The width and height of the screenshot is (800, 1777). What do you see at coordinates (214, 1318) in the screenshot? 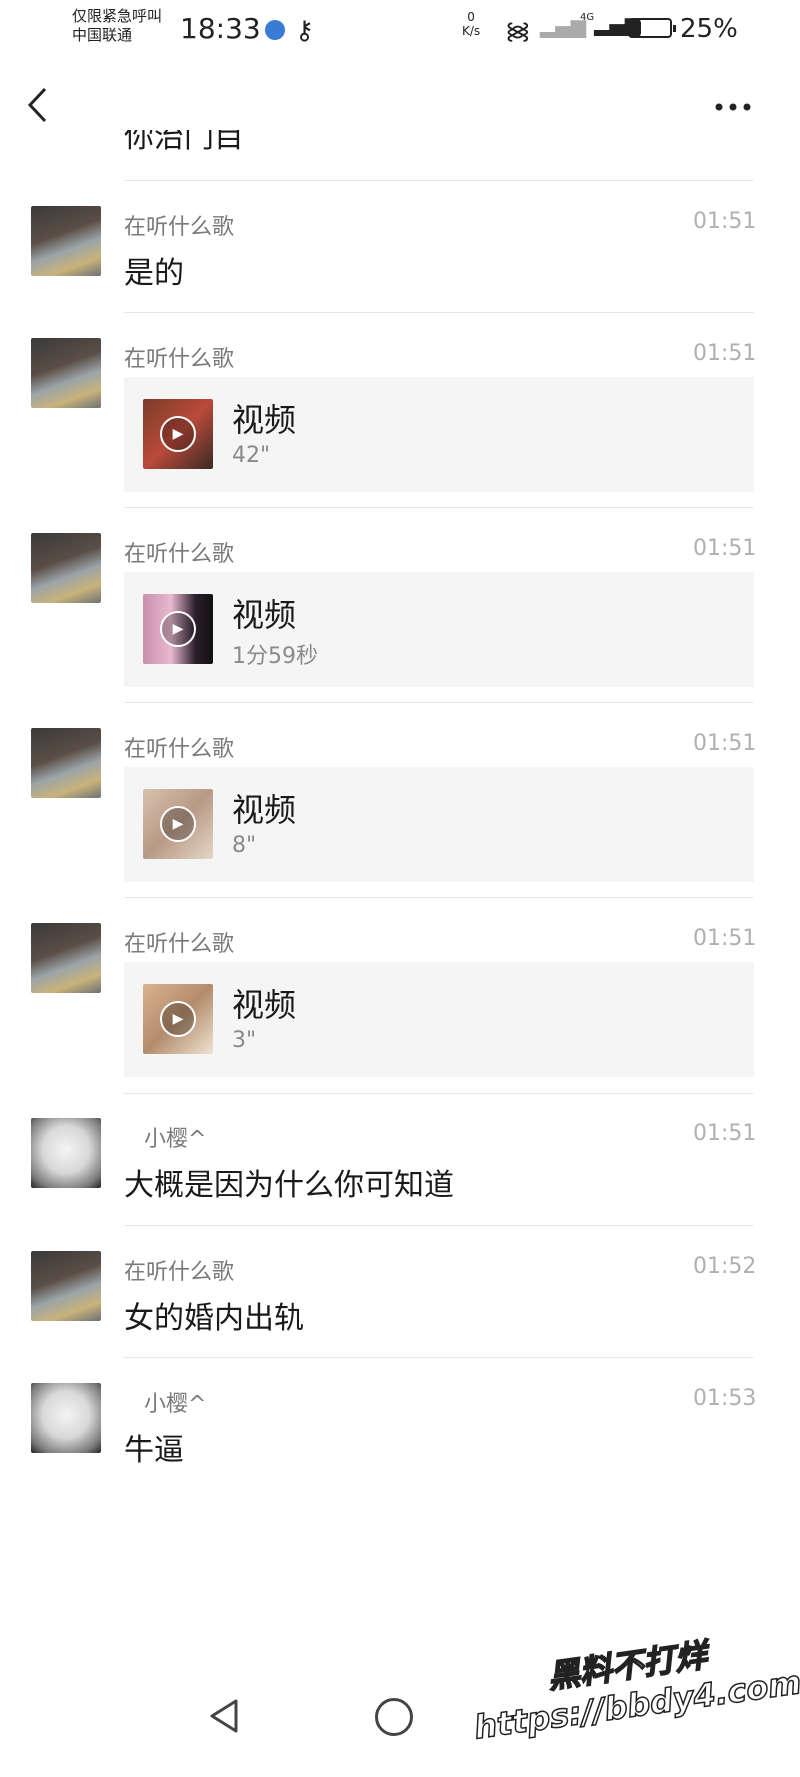
I see `message-text: 女的婚内出轨` at bounding box center [214, 1318].